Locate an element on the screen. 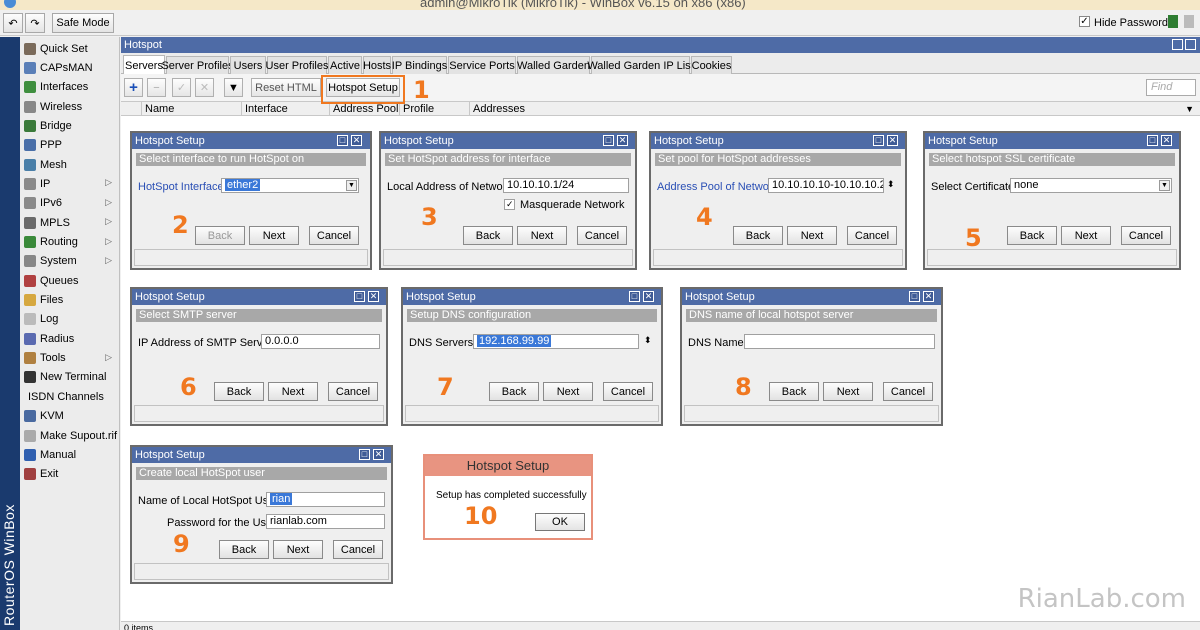 This screenshot has width=1200, height=630. address-pool-input: 10.10.10.10-10.10.10.254 is located at coordinates (826, 185).